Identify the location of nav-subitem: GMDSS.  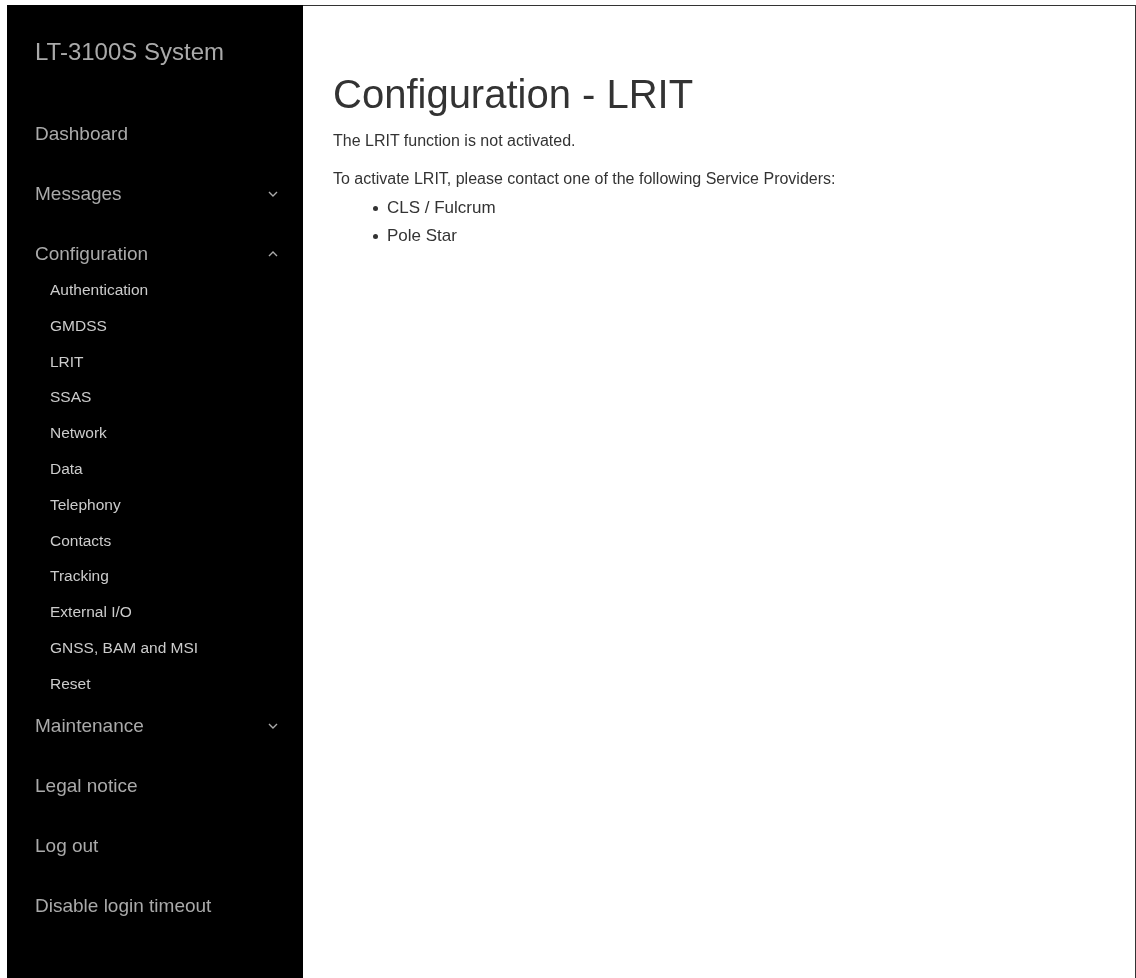
(176, 325).